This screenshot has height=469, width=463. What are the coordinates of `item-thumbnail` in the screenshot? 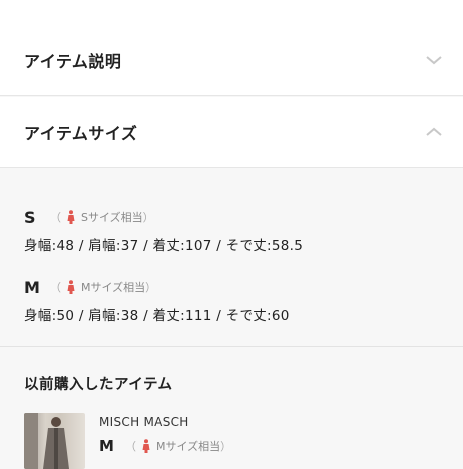 It's located at (54, 441).